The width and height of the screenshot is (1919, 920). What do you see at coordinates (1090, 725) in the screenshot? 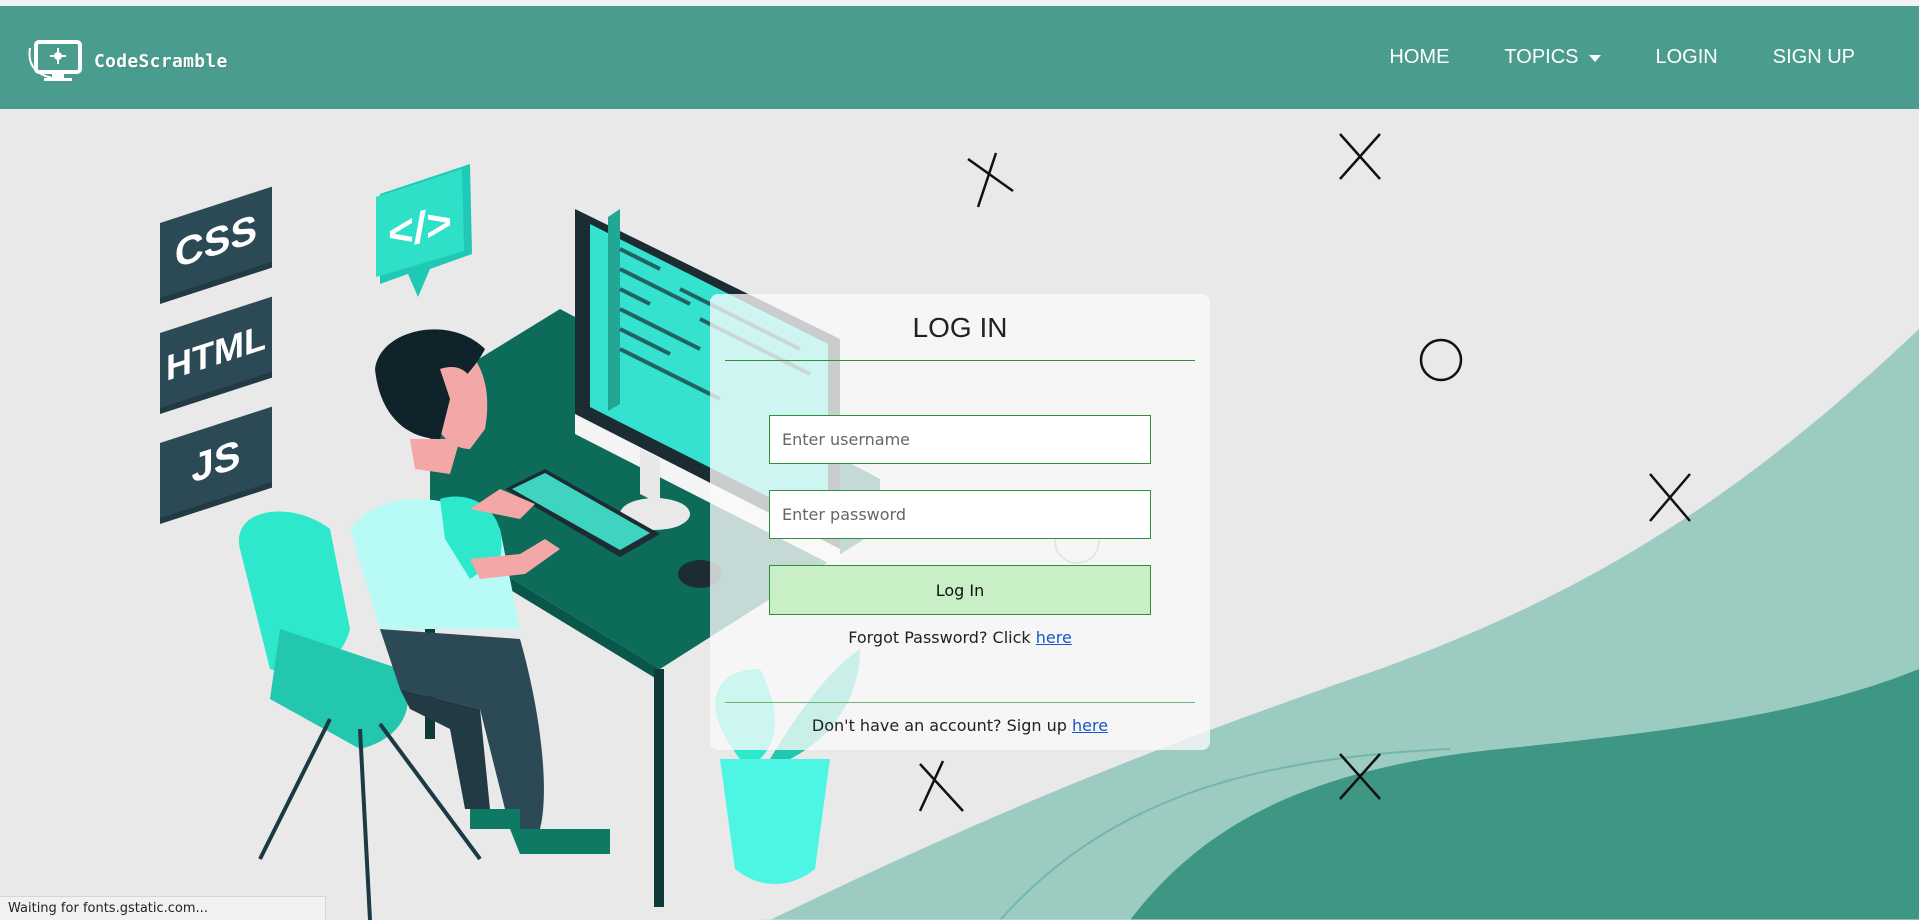
I see `signup-link: here` at bounding box center [1090, 725].